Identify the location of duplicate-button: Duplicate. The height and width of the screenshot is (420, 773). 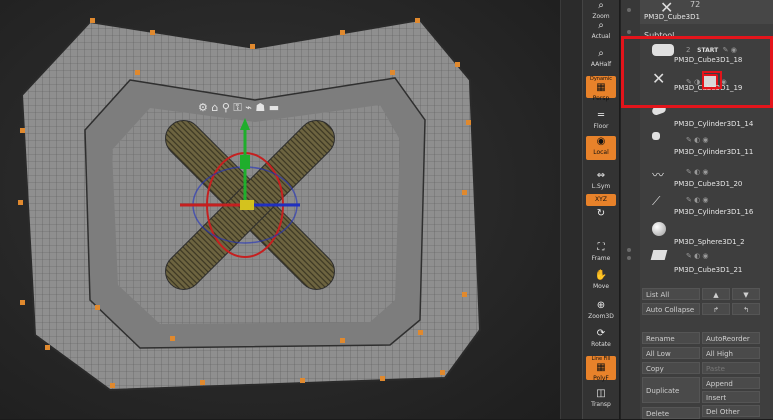
(671, 390).